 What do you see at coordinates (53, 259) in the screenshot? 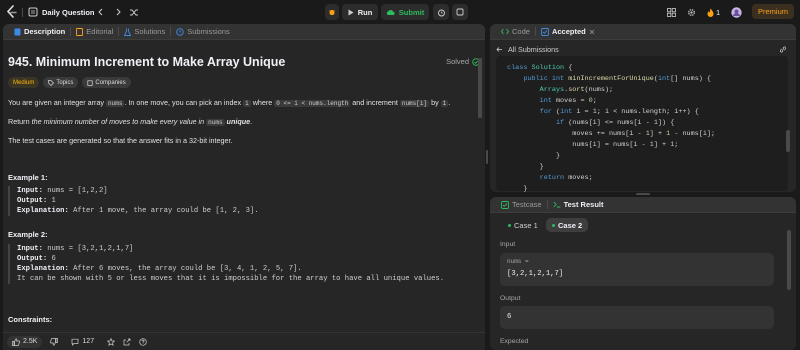
I see `example-2-output-value: 6` at bounding box center [53, 259].